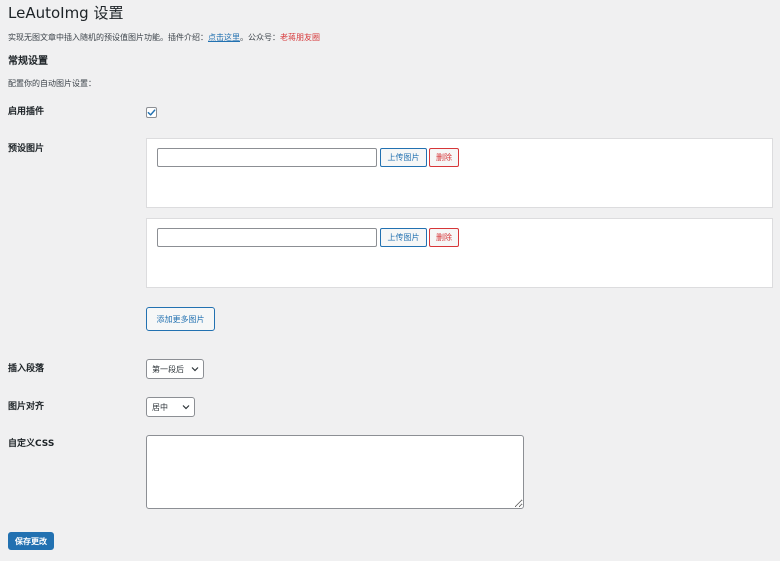  I want to click on image-align-value: 居中, so click(160, 407).